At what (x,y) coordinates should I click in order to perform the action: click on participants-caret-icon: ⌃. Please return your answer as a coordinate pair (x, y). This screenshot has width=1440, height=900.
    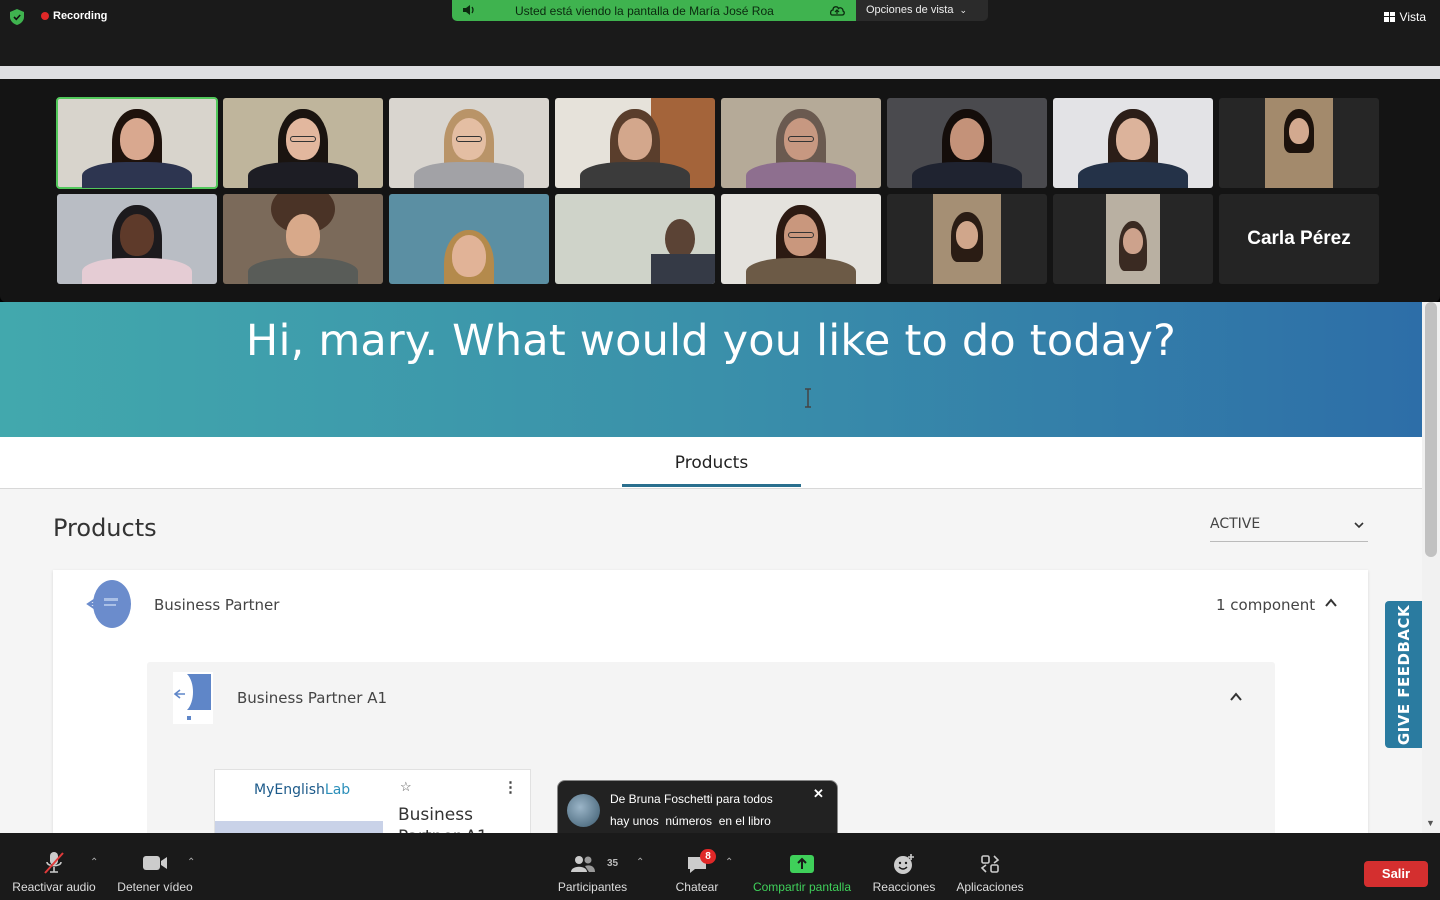
    Looking at the image, I should click on (640, 862).